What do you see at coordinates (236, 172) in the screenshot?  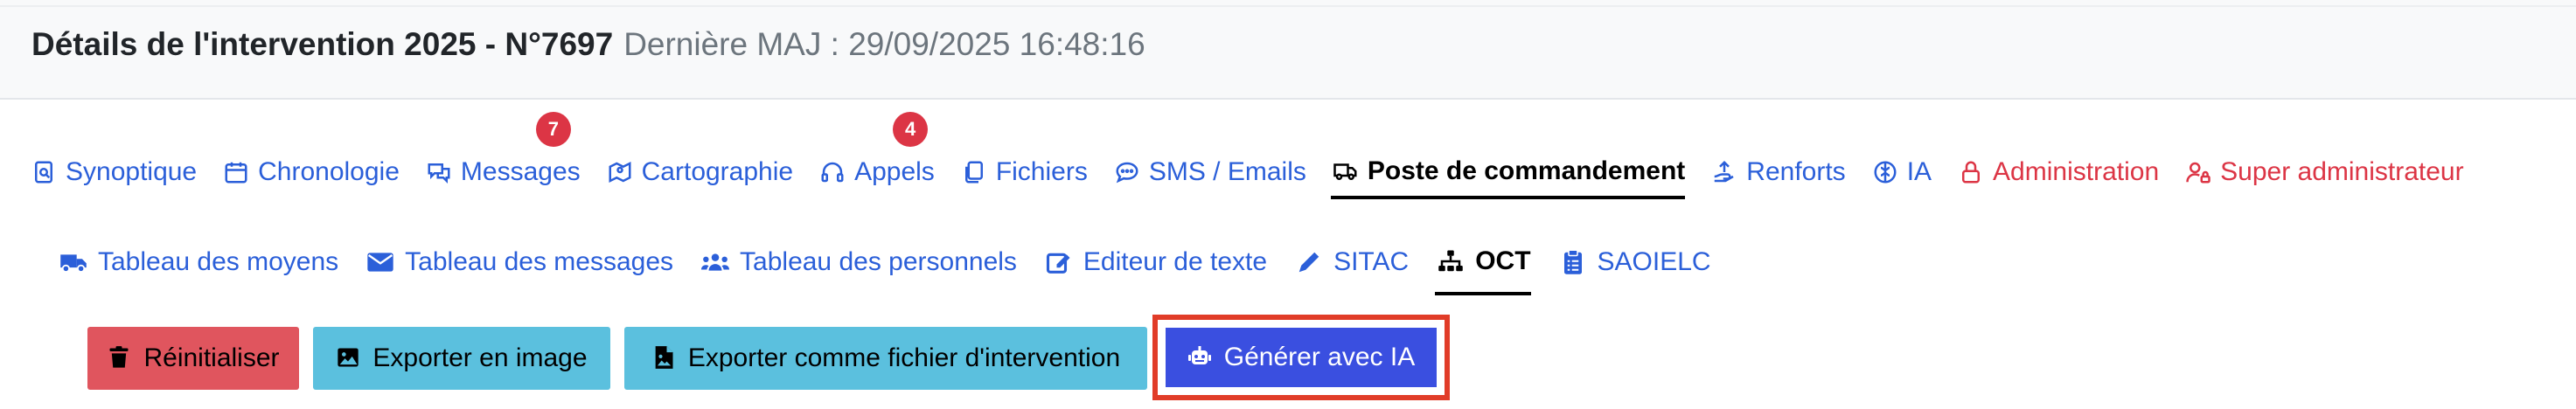 I see `calendar-icon` at bounding box center [236, 172].